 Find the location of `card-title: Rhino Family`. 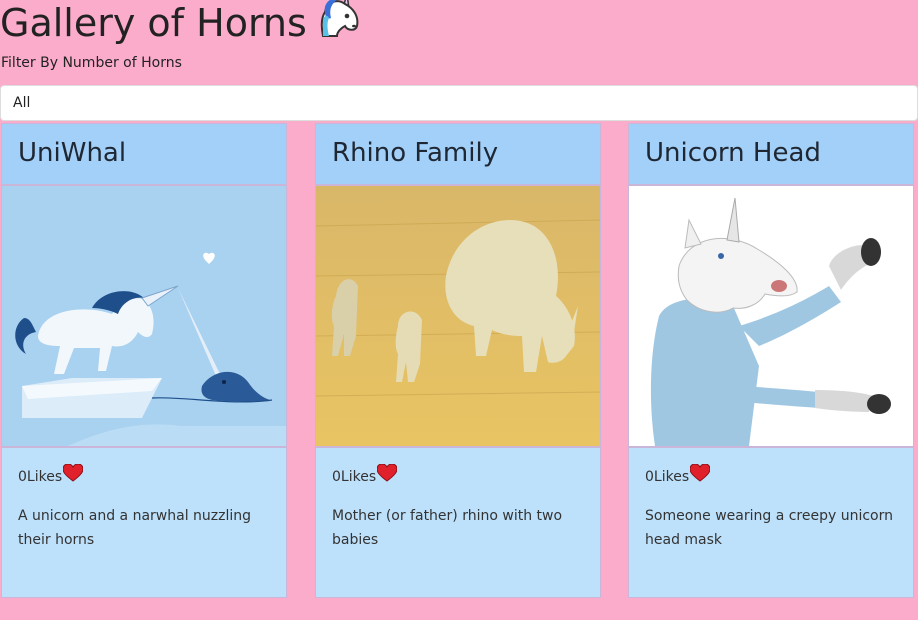

card-title: Rhino Family is located at coordinates (458, 155).